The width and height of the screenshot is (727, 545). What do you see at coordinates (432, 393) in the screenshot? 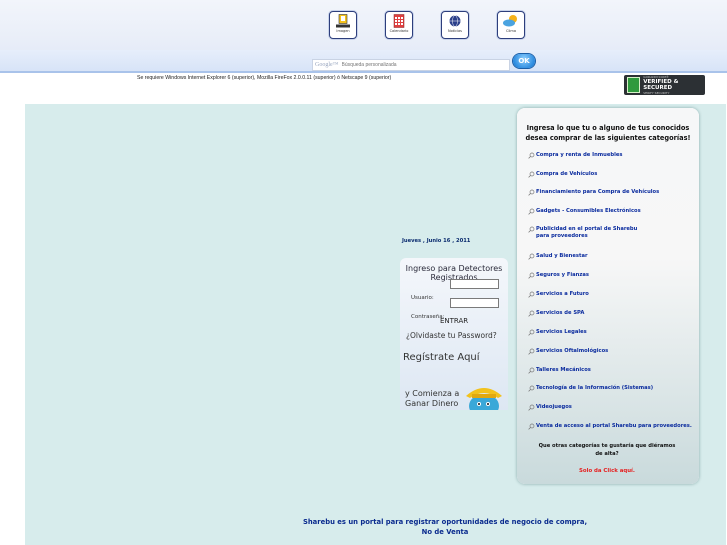
I see `promo-line-1: y Comienza a` at bounding box center [432, 393].